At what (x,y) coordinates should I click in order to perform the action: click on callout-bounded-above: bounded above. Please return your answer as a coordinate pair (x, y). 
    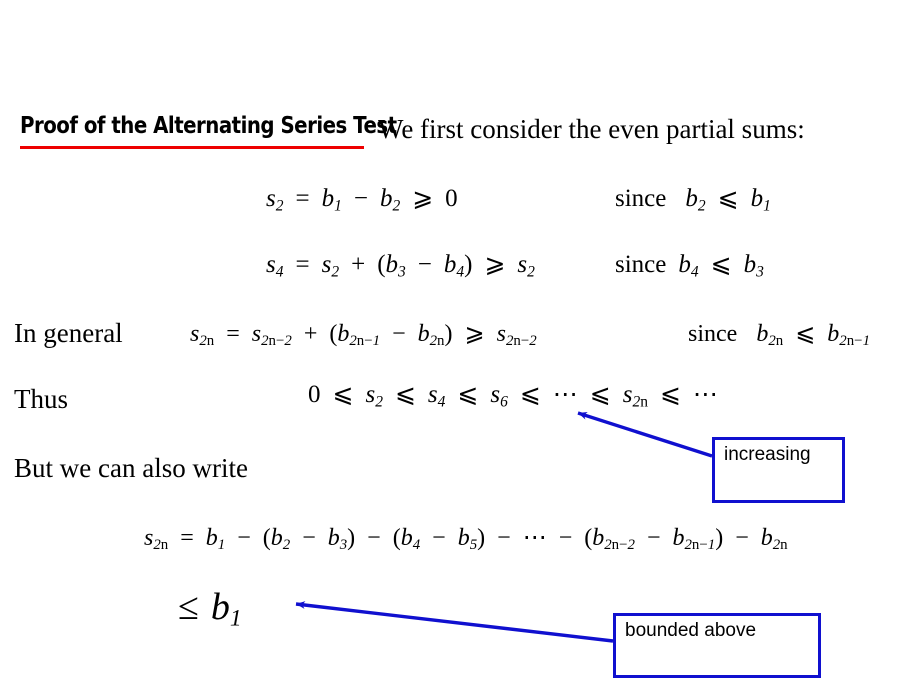
    Looking at the image, I should click on (717, 645).